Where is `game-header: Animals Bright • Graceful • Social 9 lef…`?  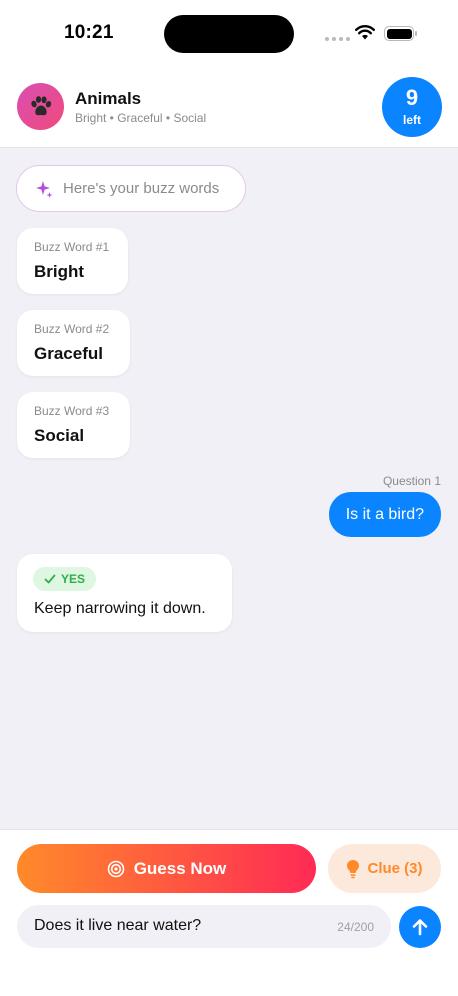
game-header: Animals Bright • Graceful • Social 9 lef… is located at coordinates (229, 109).